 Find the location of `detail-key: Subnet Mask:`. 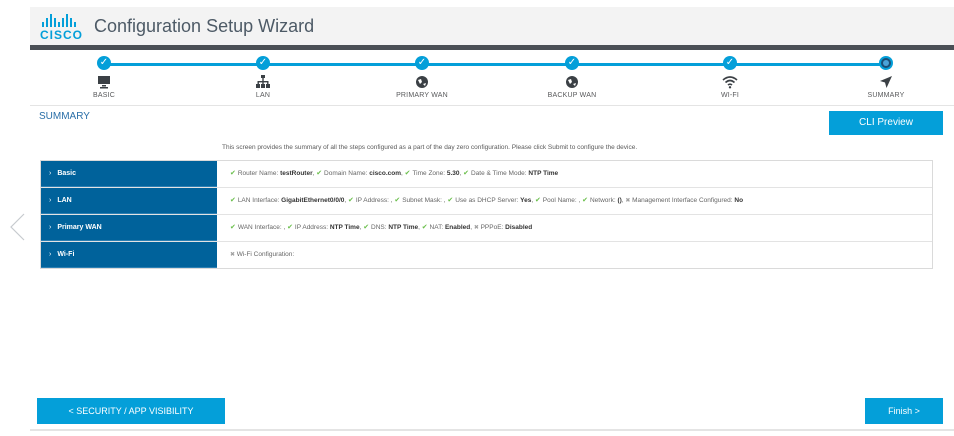

detail-key: Subnet Mask: is located at coordinates (423, 200).